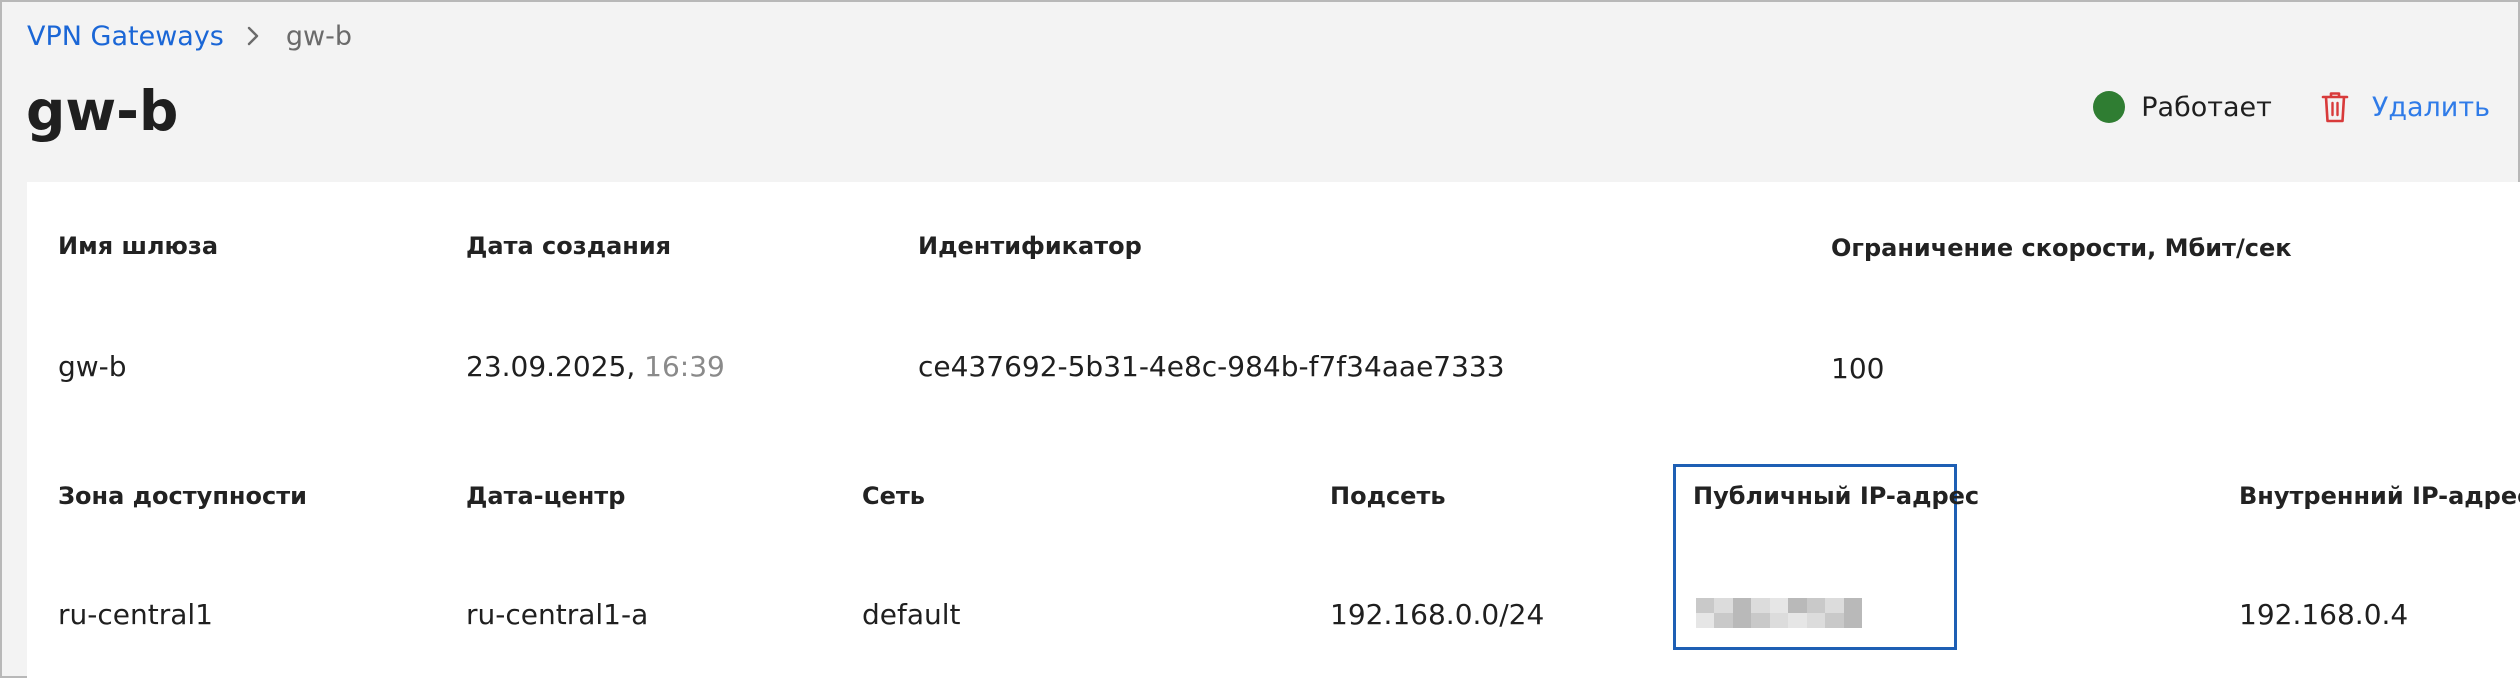 The width and height of the screenshot is (2520, 678). I want to click on datacenter-value: ru-central1-a, so click(557, 614).